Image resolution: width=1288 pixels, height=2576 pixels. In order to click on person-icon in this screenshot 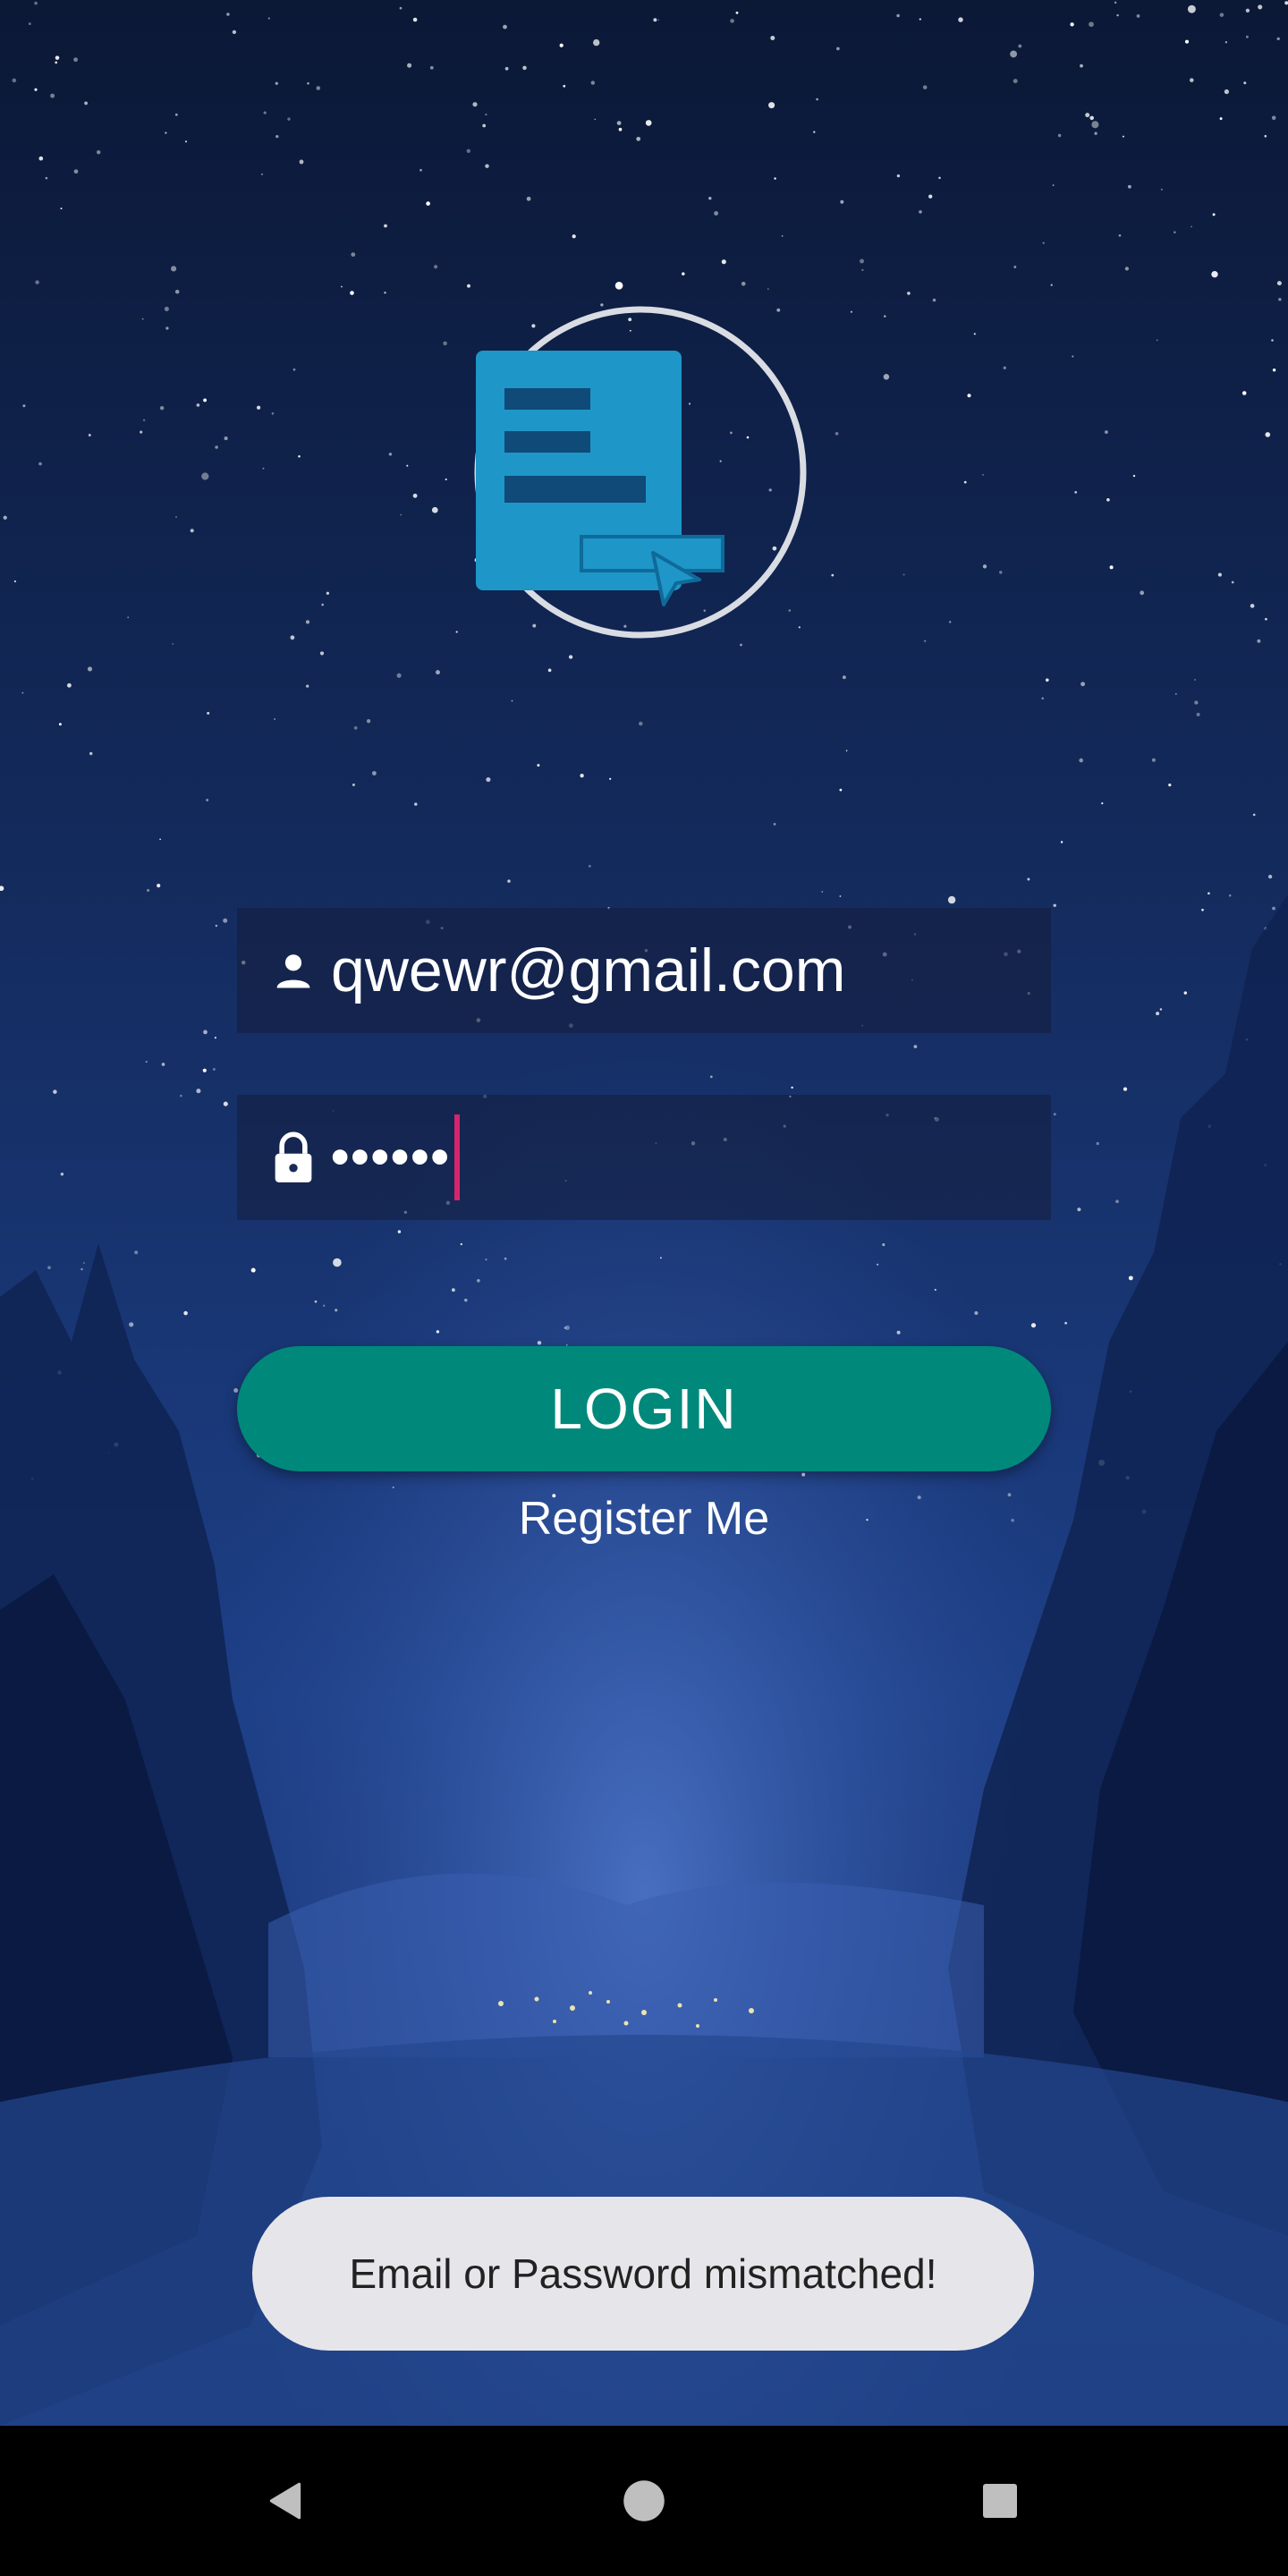, I will do `click(293, 970)`.